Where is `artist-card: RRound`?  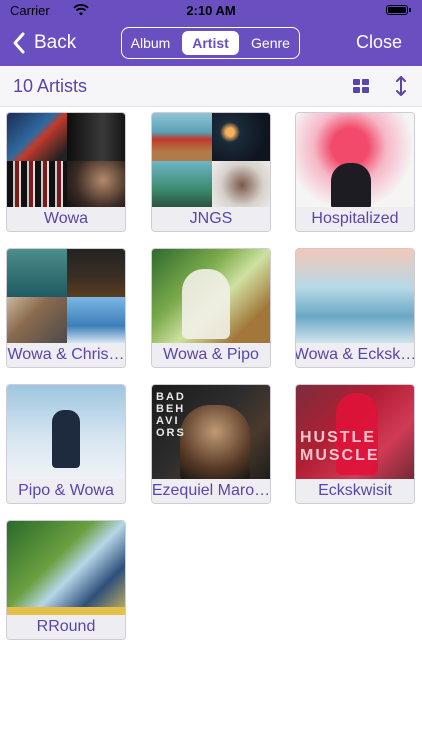
artist-card: RRound is located at coordinates (66, 580).